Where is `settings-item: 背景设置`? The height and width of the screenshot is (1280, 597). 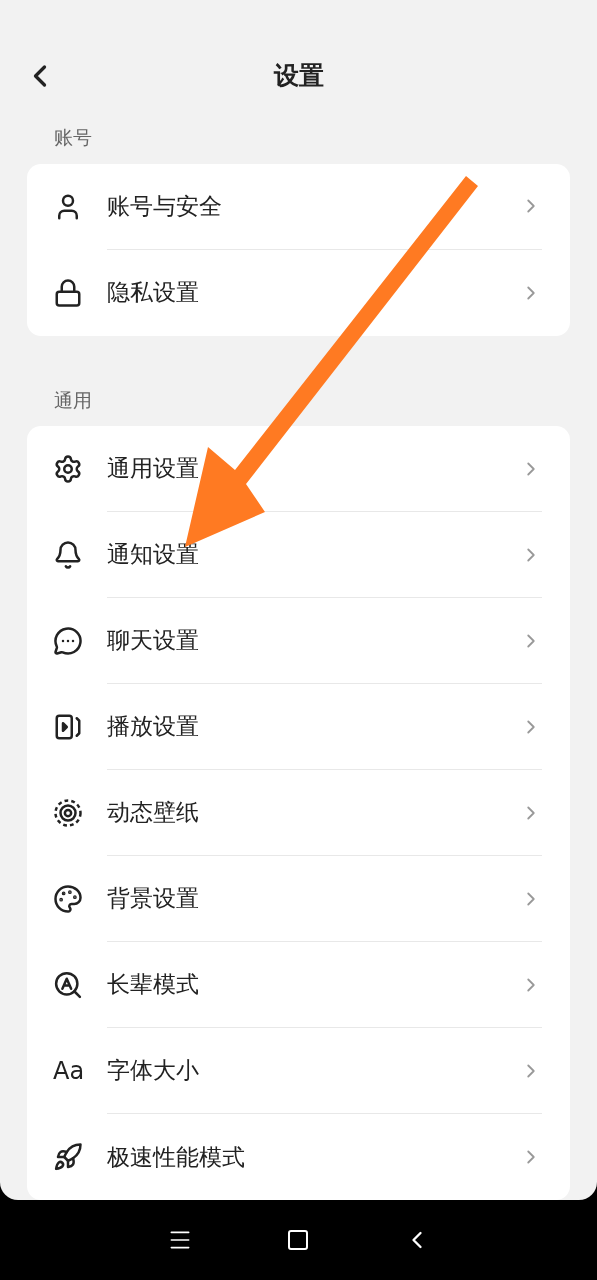 settings-item: 背景设置 is located at coordinates (298, 899).